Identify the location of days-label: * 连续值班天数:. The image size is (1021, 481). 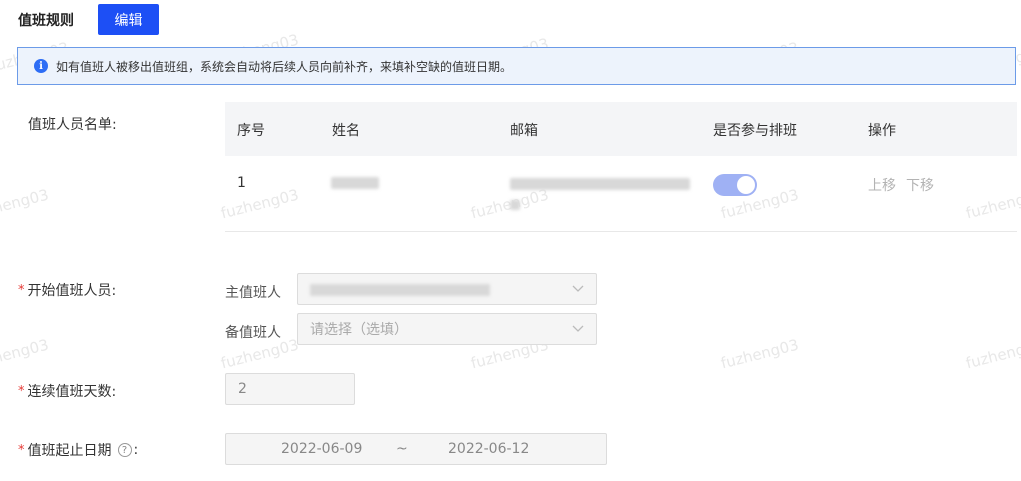
(67, 391).